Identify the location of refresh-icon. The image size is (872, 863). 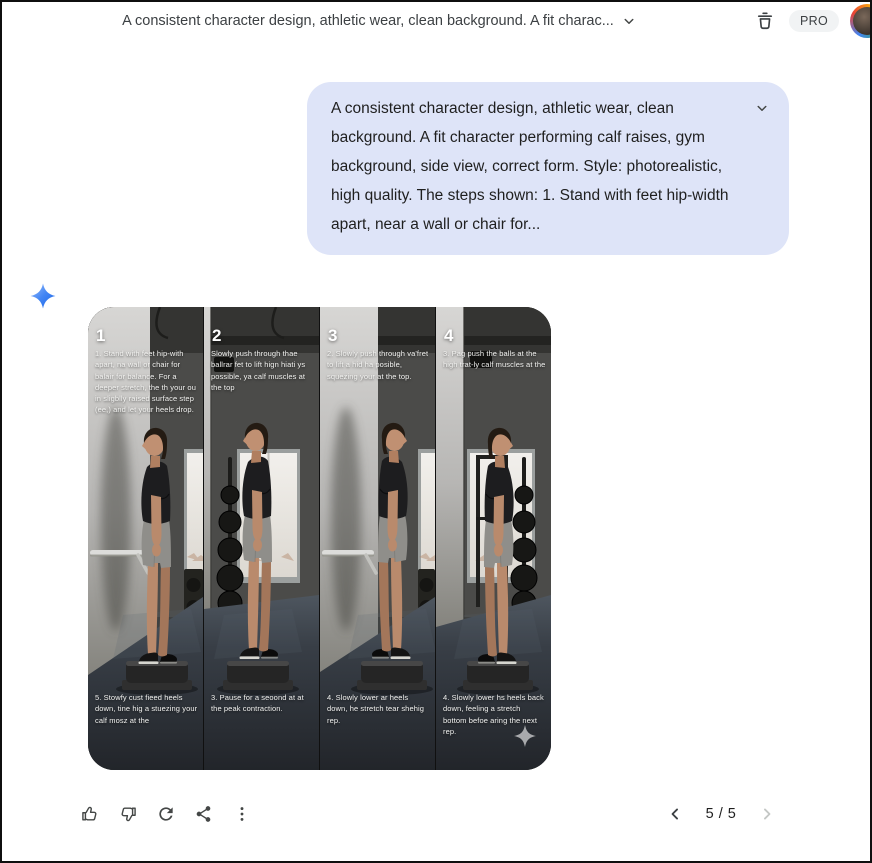
(166, 814).